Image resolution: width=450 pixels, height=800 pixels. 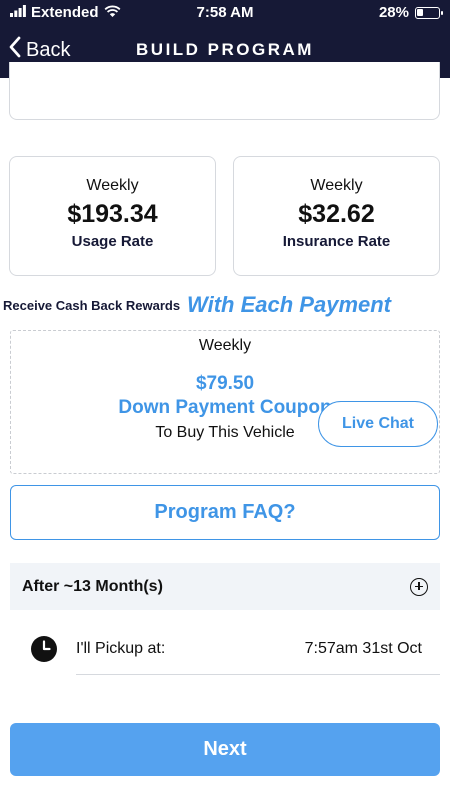 What do you see at coordinates (419, 586) in the screenshot?
I see `plus-circle-icon` at bounding box center [419, 586].